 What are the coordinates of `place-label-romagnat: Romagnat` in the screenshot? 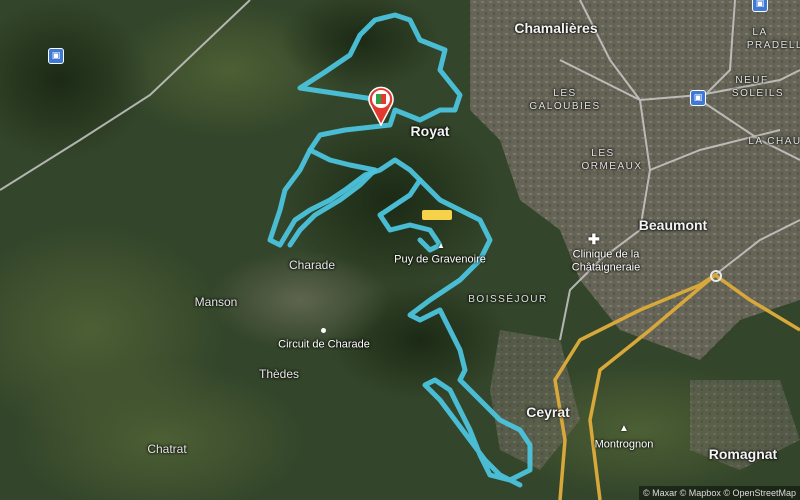 It's located at (743, 454).